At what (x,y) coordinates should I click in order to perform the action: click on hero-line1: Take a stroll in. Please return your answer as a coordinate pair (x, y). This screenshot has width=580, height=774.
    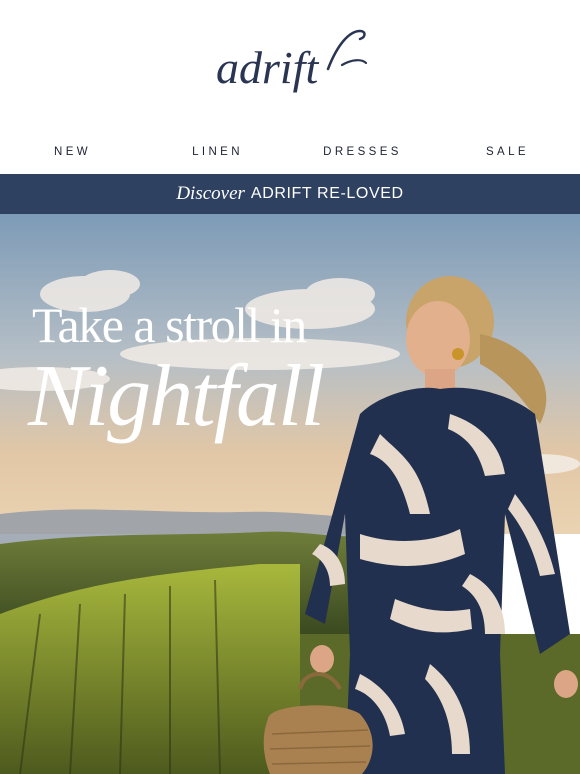
    Looking at the image, I should click on (169, 325).